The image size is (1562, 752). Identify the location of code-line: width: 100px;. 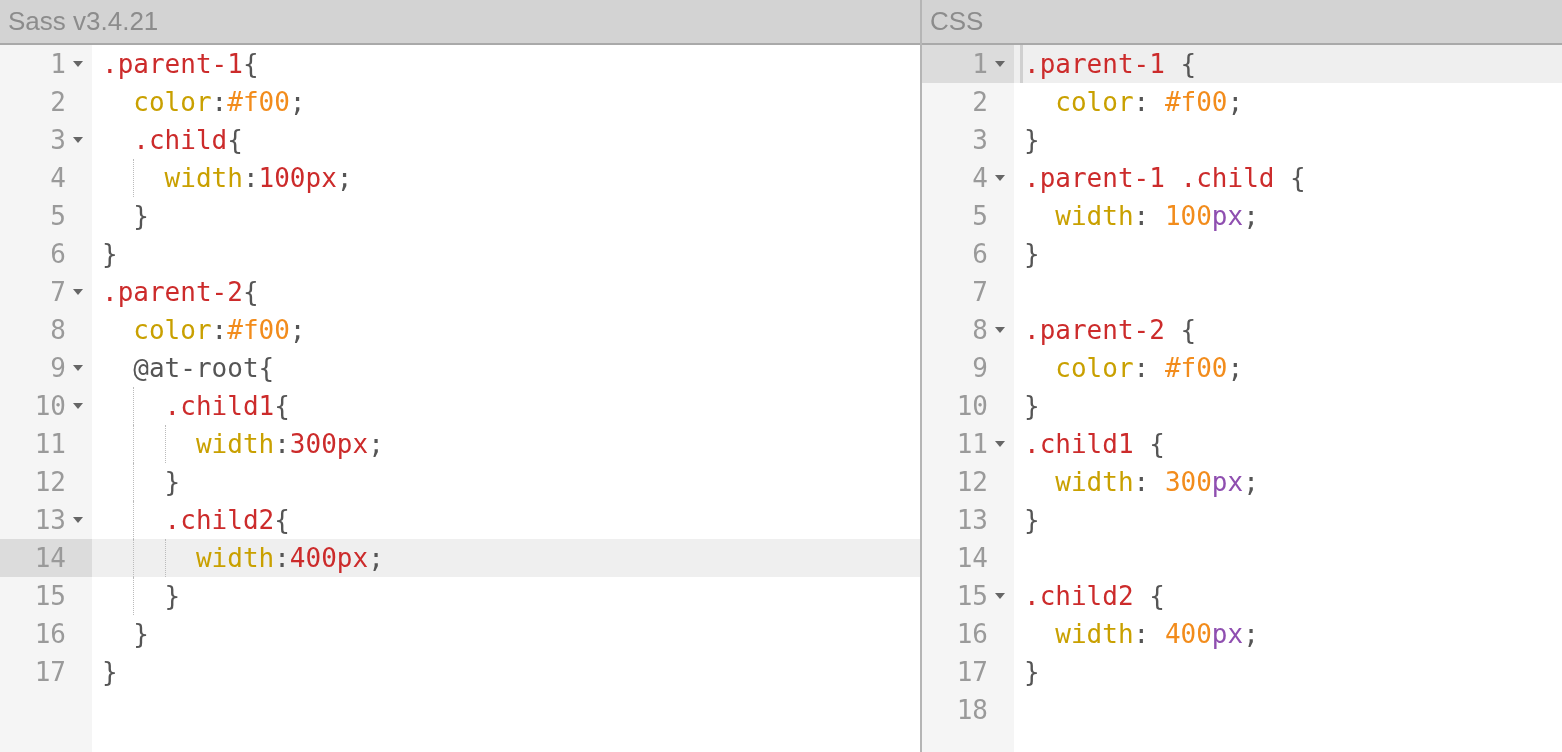
(1156, 216).